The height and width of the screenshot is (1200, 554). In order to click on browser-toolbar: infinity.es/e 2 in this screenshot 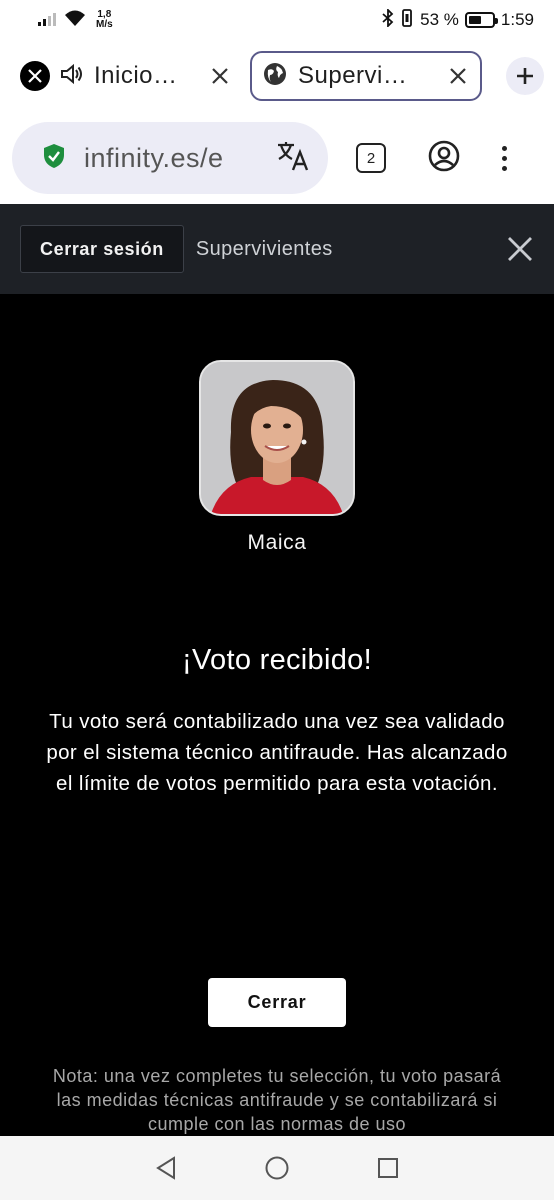, I will do `click(277, 158)`.